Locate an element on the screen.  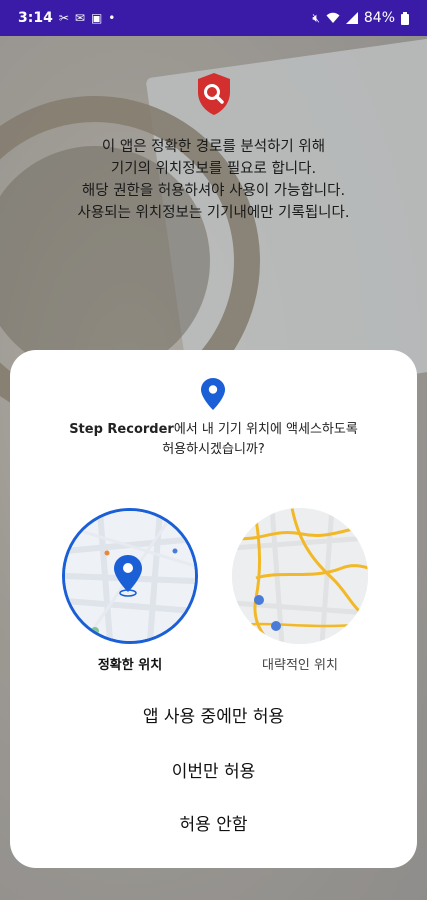
approximate-location-label: 대략적인 위치 is located at coordinates (300, 665).